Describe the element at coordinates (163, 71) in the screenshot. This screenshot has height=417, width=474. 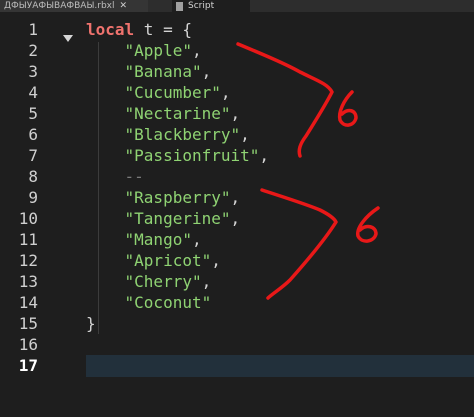
I see `string-literal: "Banana"` at that location.